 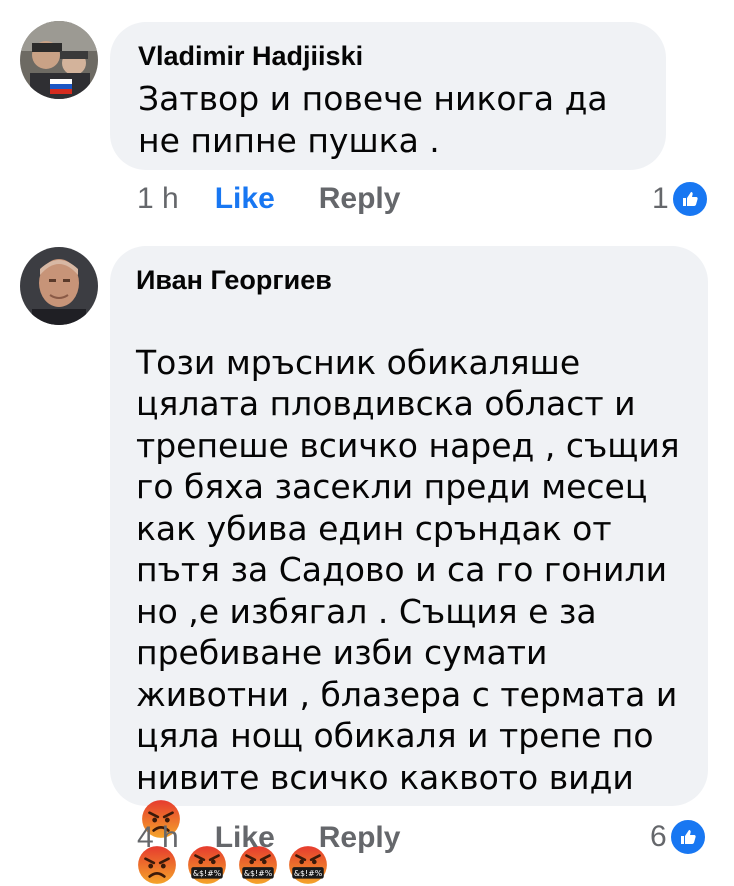 What do you see at coordinates (412, 280) in the screenshot?
I see `comment-author: Иван Георгиев` at bounding box center [412, 280].